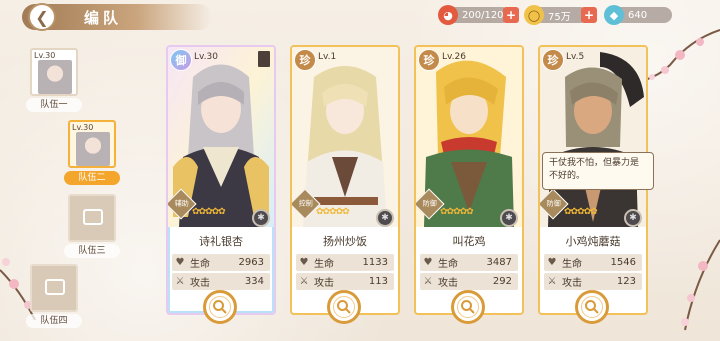  What do you see at coordinates (92, 178) in the screenshot?
I see `team-label-2: 队伍二` at bounding box center [92, 178].